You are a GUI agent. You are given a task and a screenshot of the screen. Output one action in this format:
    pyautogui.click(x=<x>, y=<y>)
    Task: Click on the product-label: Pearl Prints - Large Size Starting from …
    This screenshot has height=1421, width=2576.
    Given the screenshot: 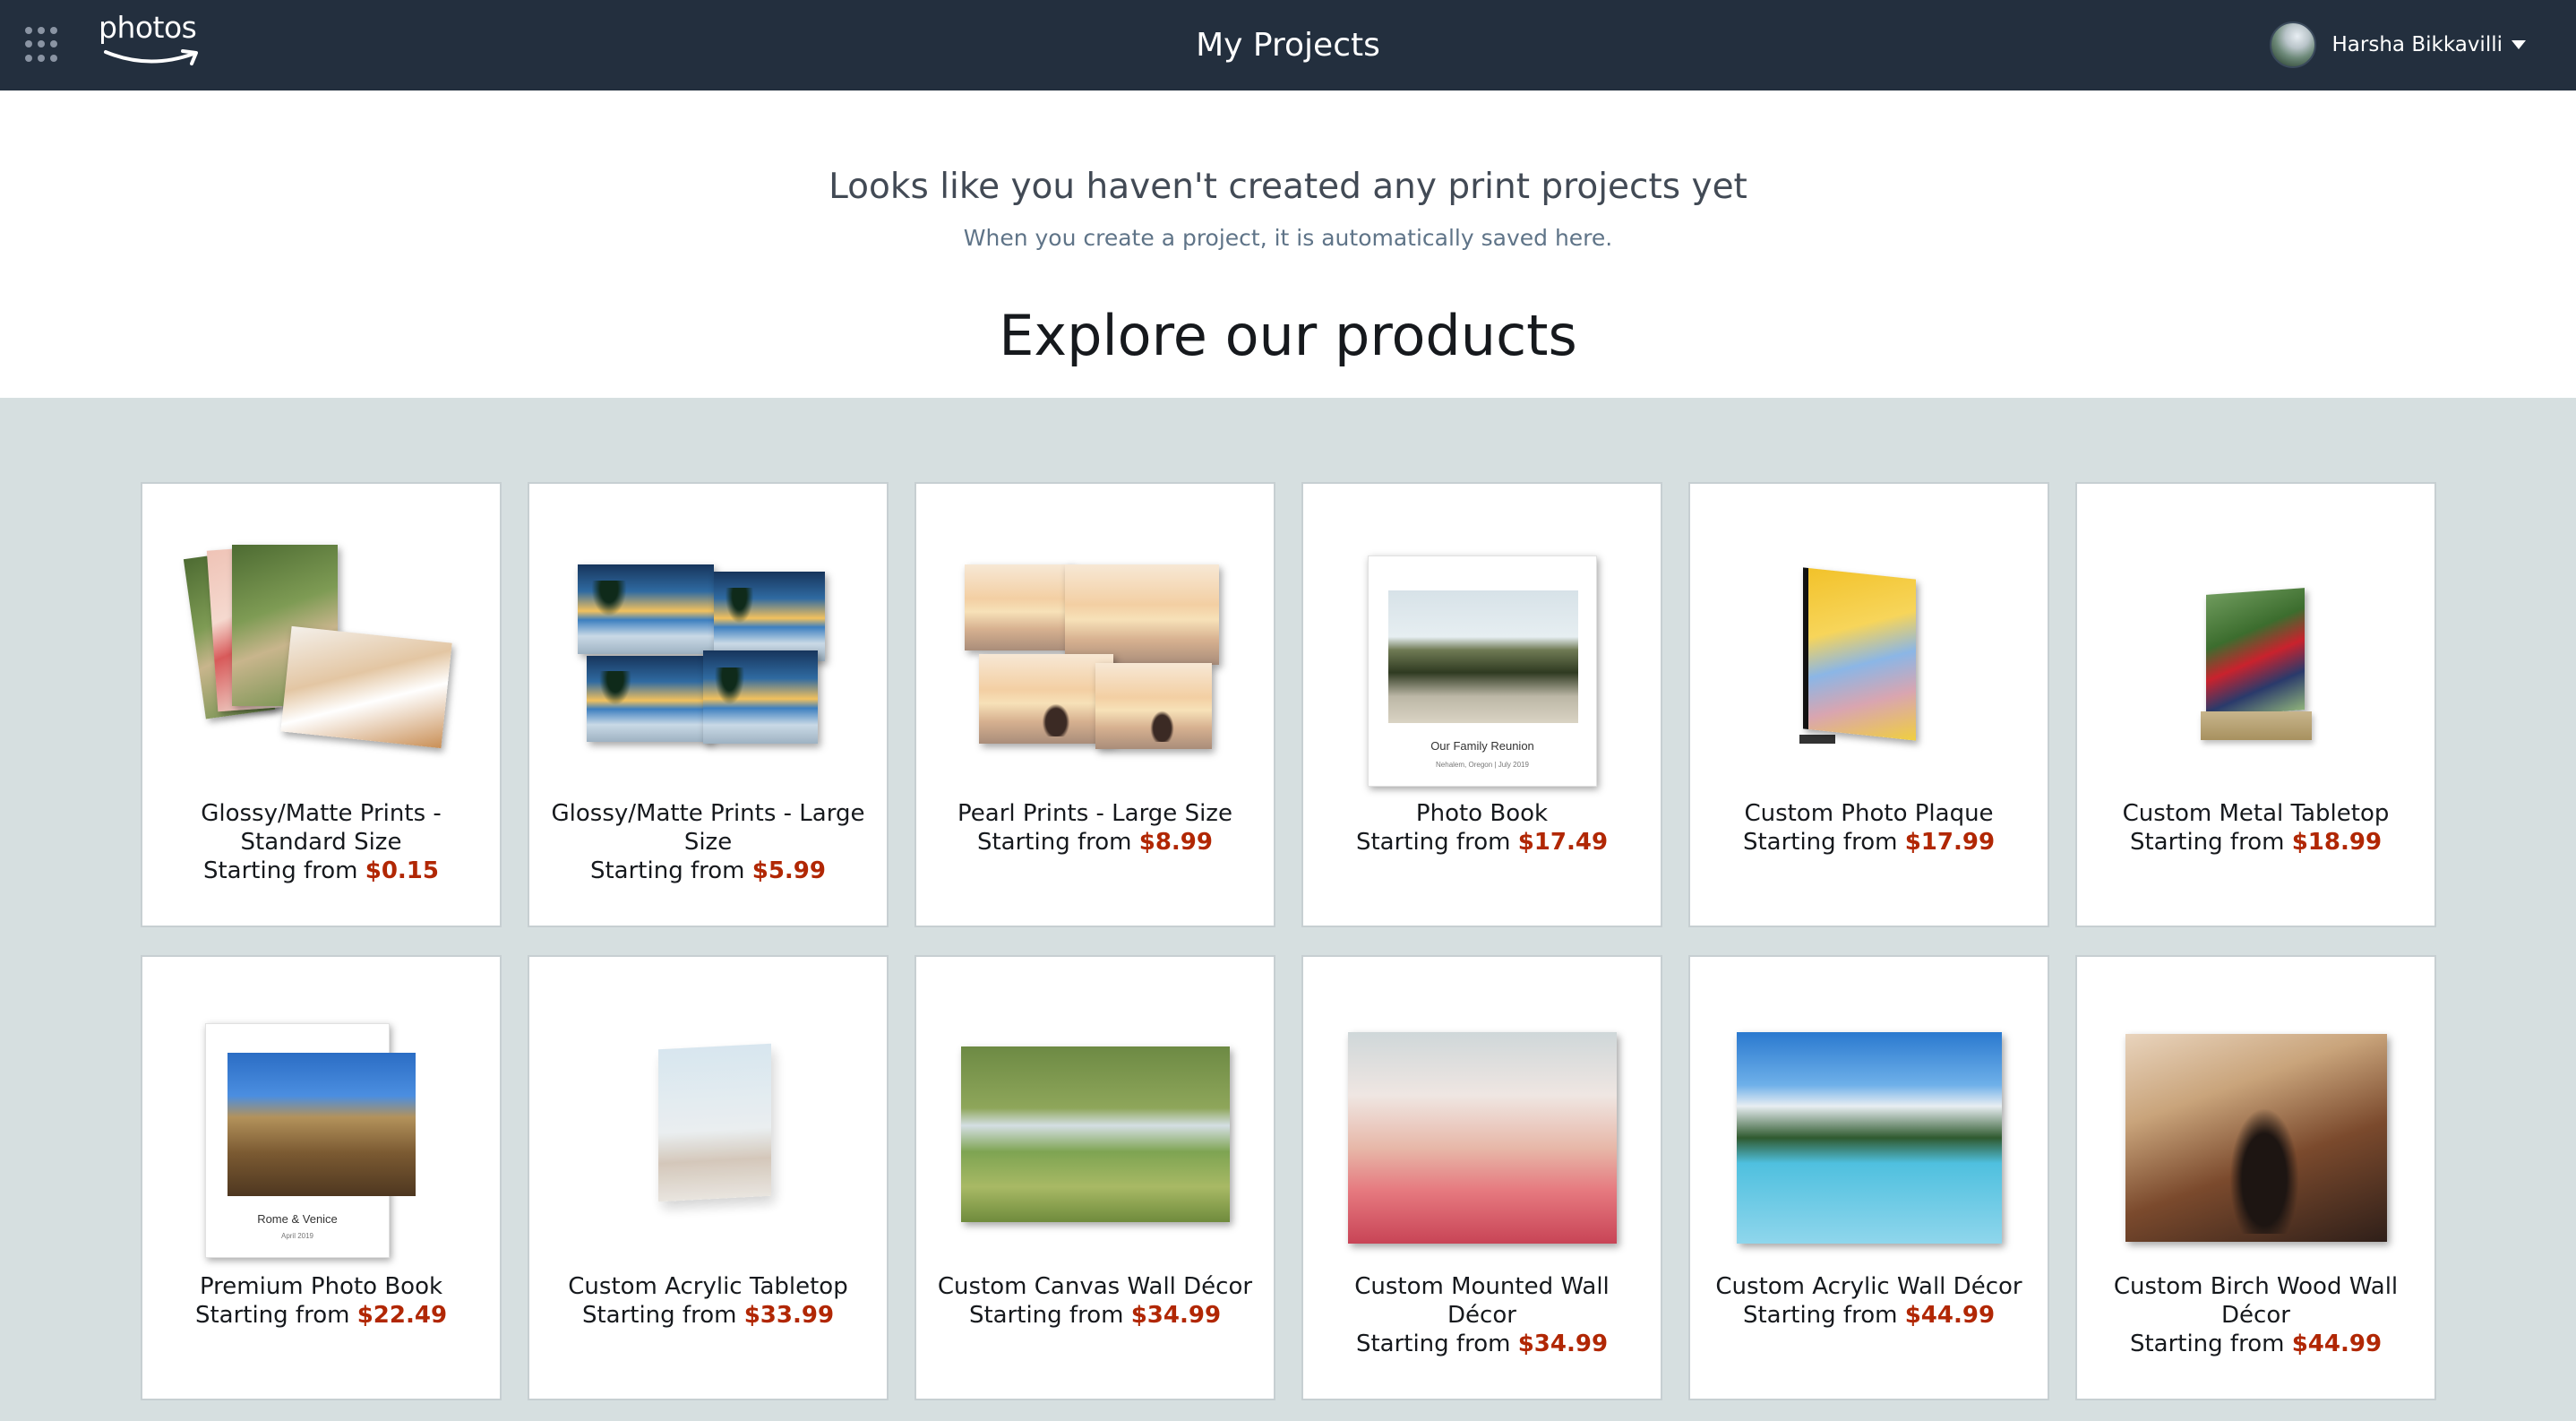 What is the action you would take?
    pyautogui.click(x=1095, y=828)
    